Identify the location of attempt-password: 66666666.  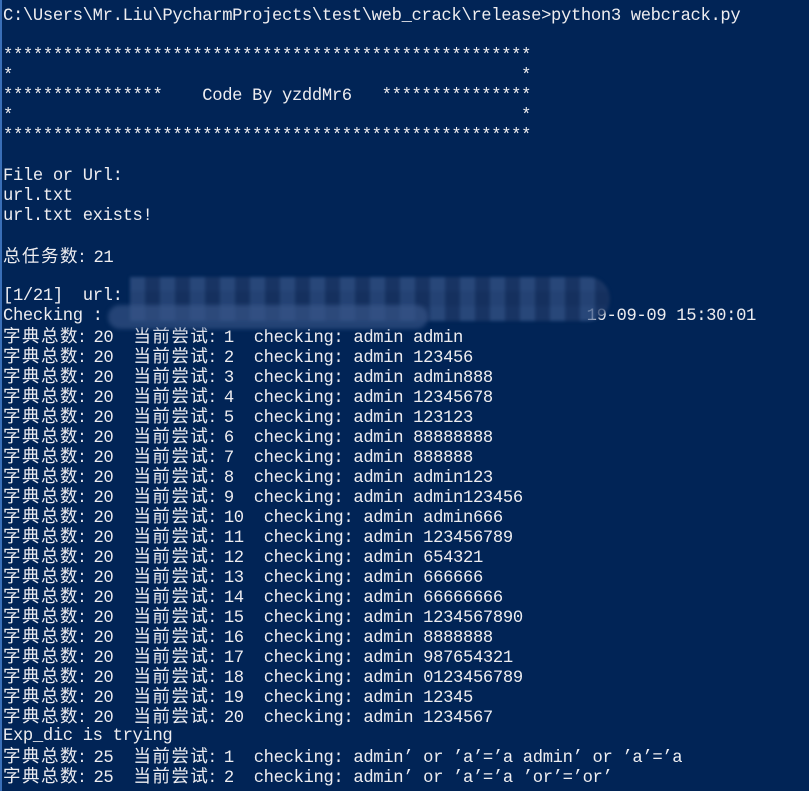
(463, 598).